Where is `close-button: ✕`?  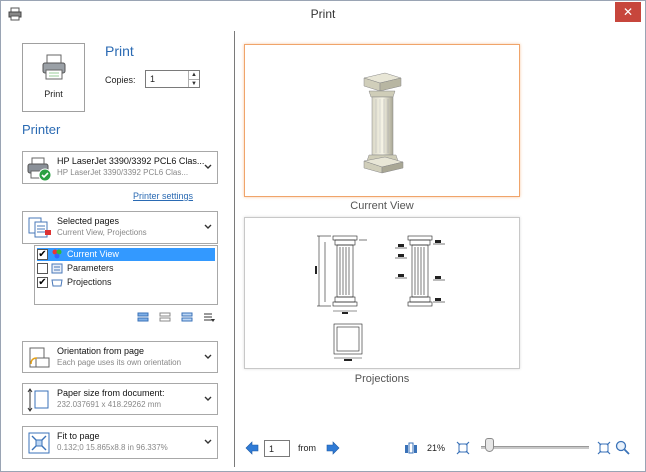
close-button: ✕ is located at coordinates (628, 12).